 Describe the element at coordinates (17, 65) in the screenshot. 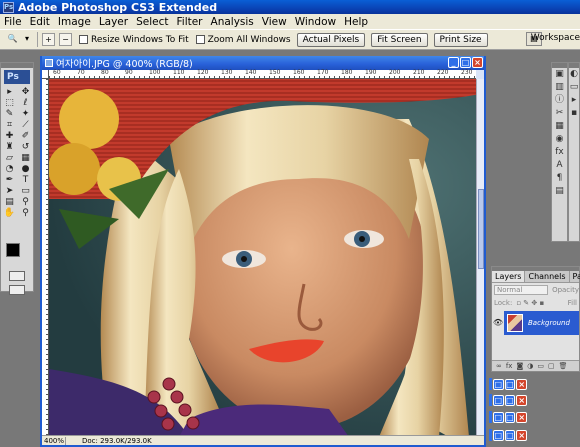

I see `panel-header` at that location.